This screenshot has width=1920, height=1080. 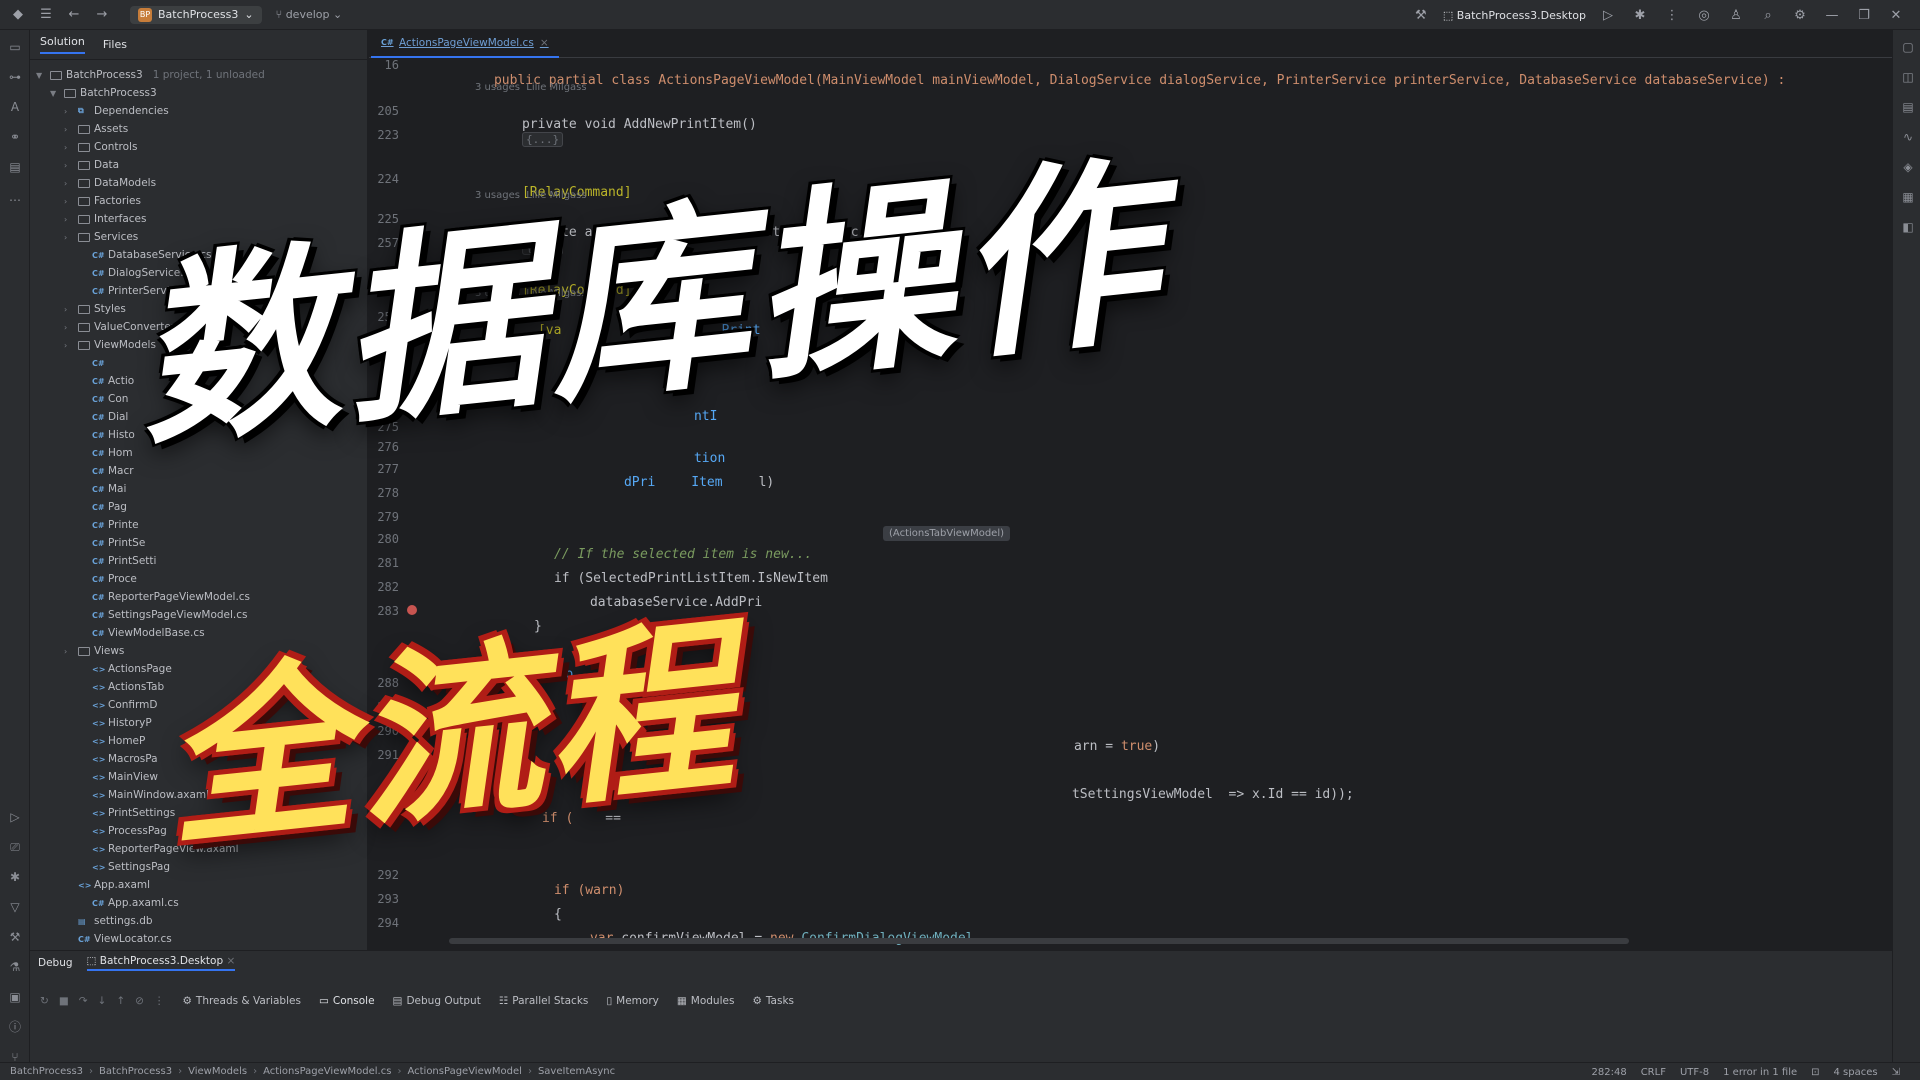 What do you see at coordinates (388, 243) in the screenshot?
I see `line-number: 257` at bounding box center [388, 243].